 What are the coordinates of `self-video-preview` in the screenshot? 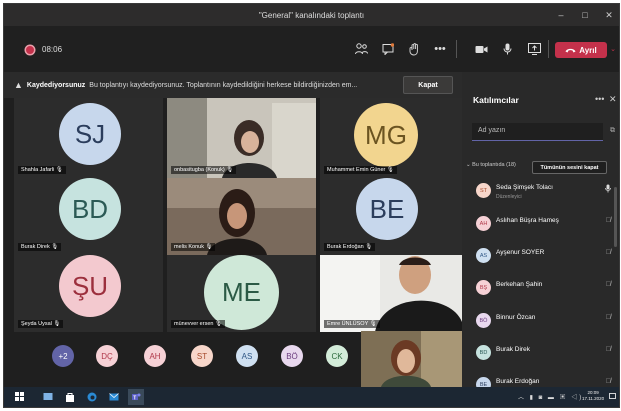 It's located at (411, 359).